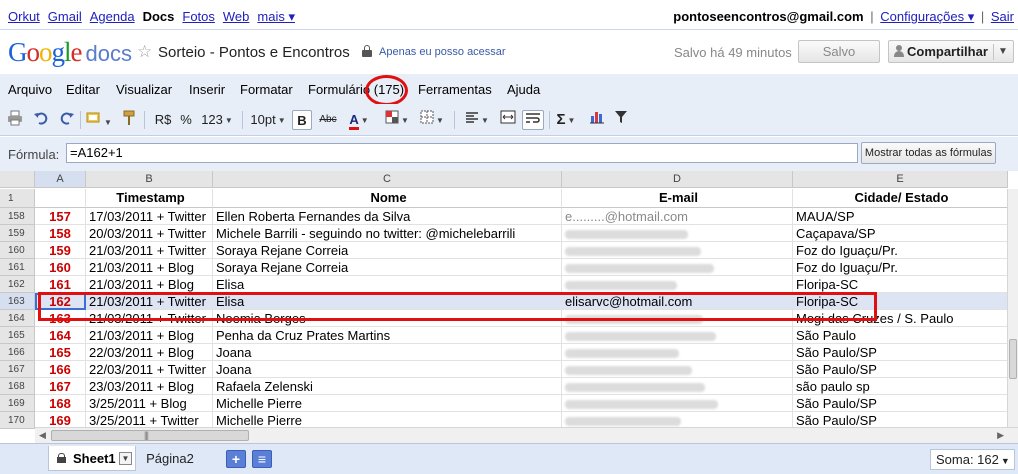  What do you see at coordinates (621, 120) in the screenshot?
I see `filter-icon` at bounding box center [621, 120].